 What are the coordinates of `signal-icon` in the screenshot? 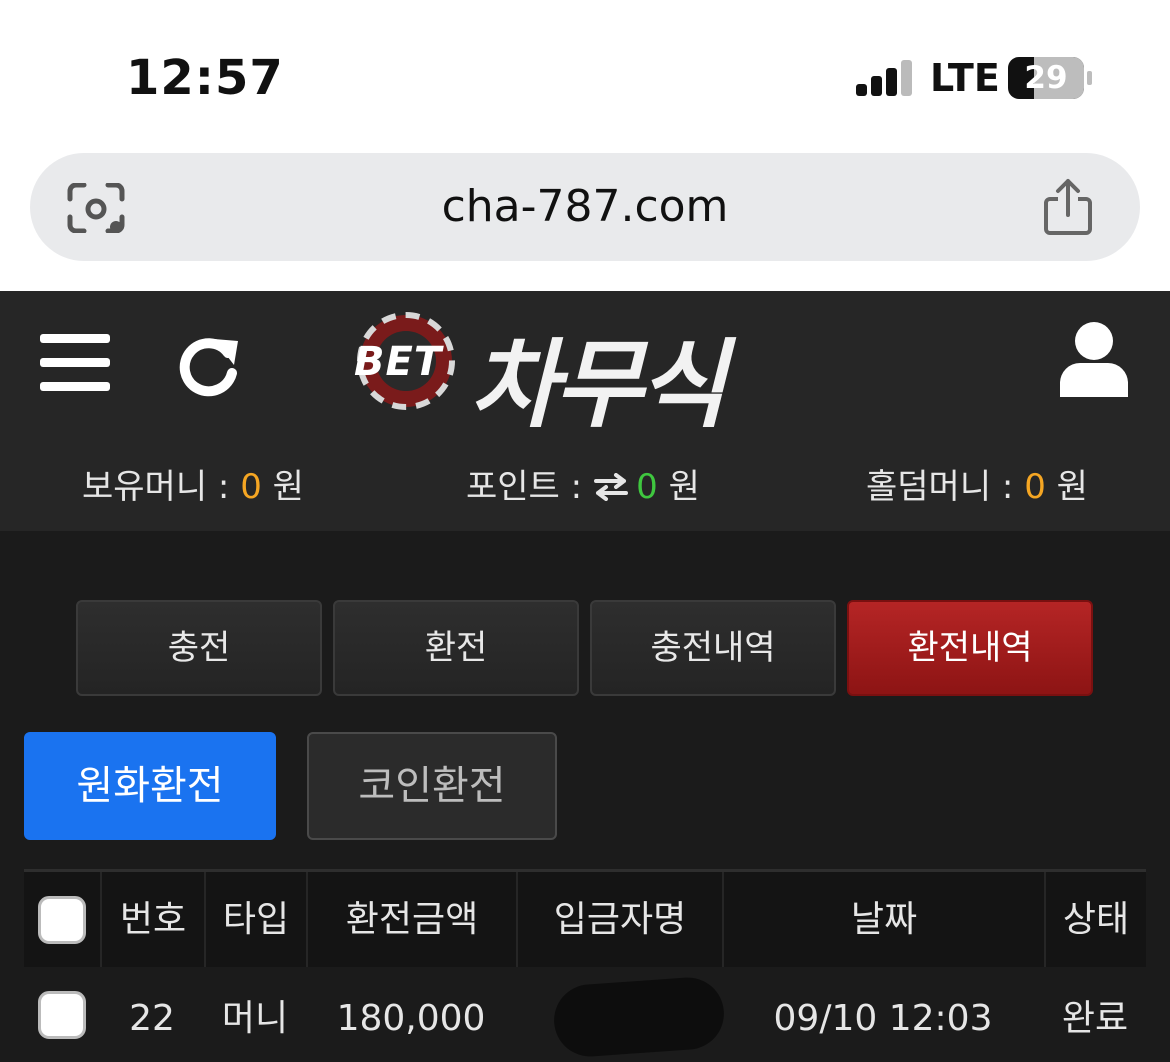 It's located at (886, 78).